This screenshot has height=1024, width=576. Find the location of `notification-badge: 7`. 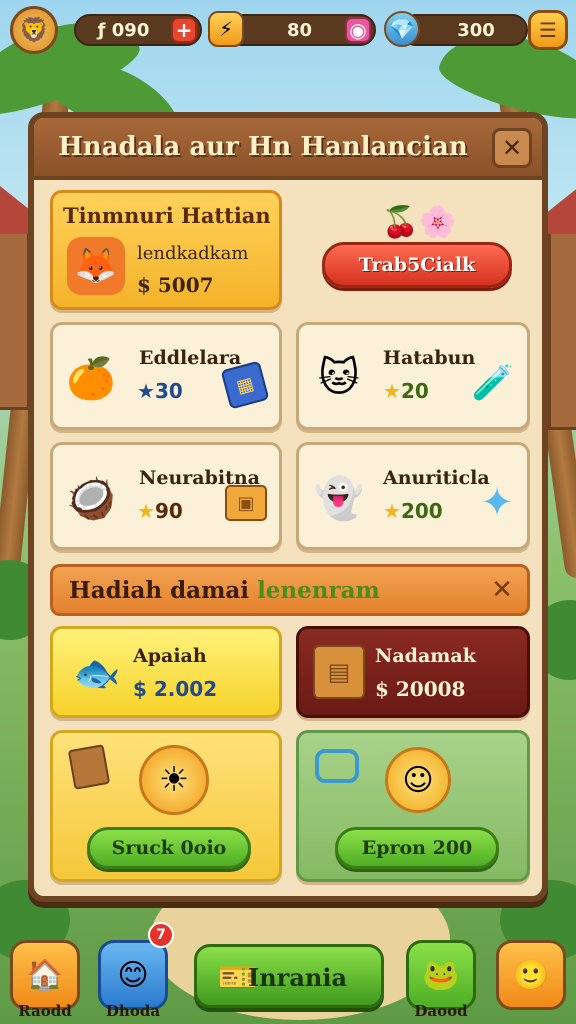

notification-badge: 7 is located at coordinates (161, 935).